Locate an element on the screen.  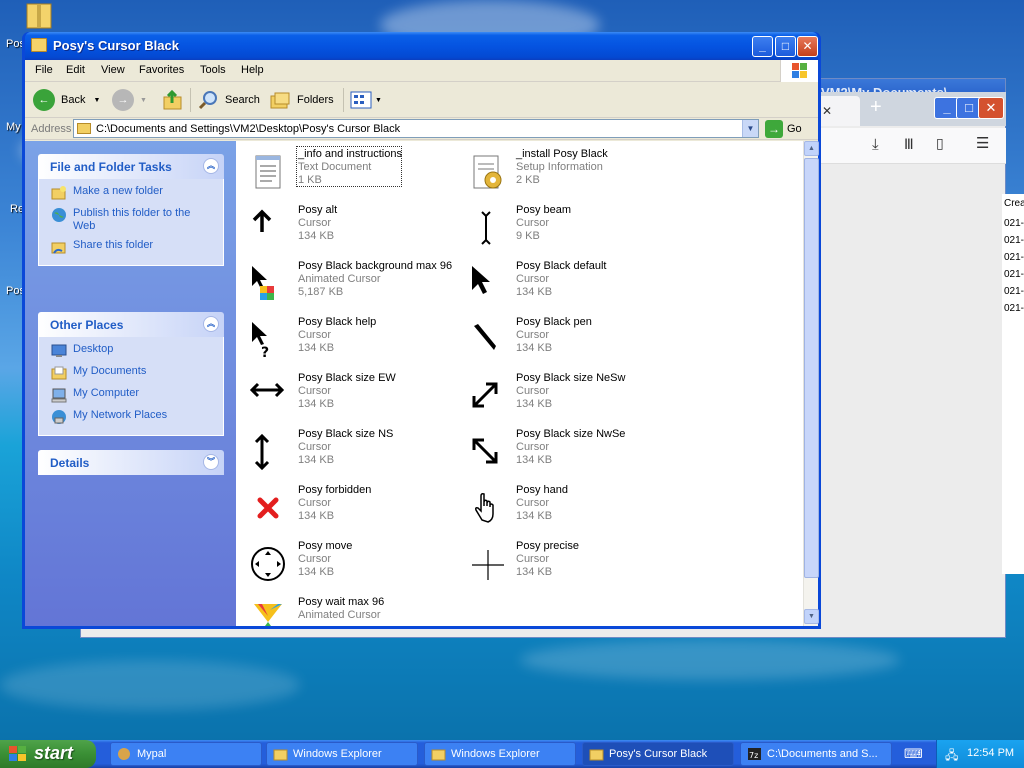
text-document-icon is located at coordinates (268, 172).